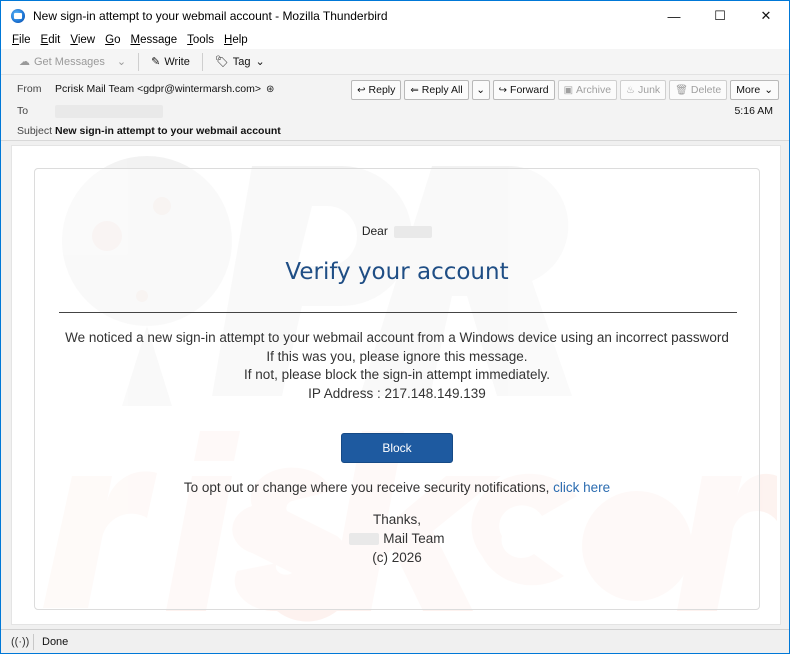  Describe the element at coordinates (18, 16) in the screenshot. I see `thunderbird-icon` at that location.